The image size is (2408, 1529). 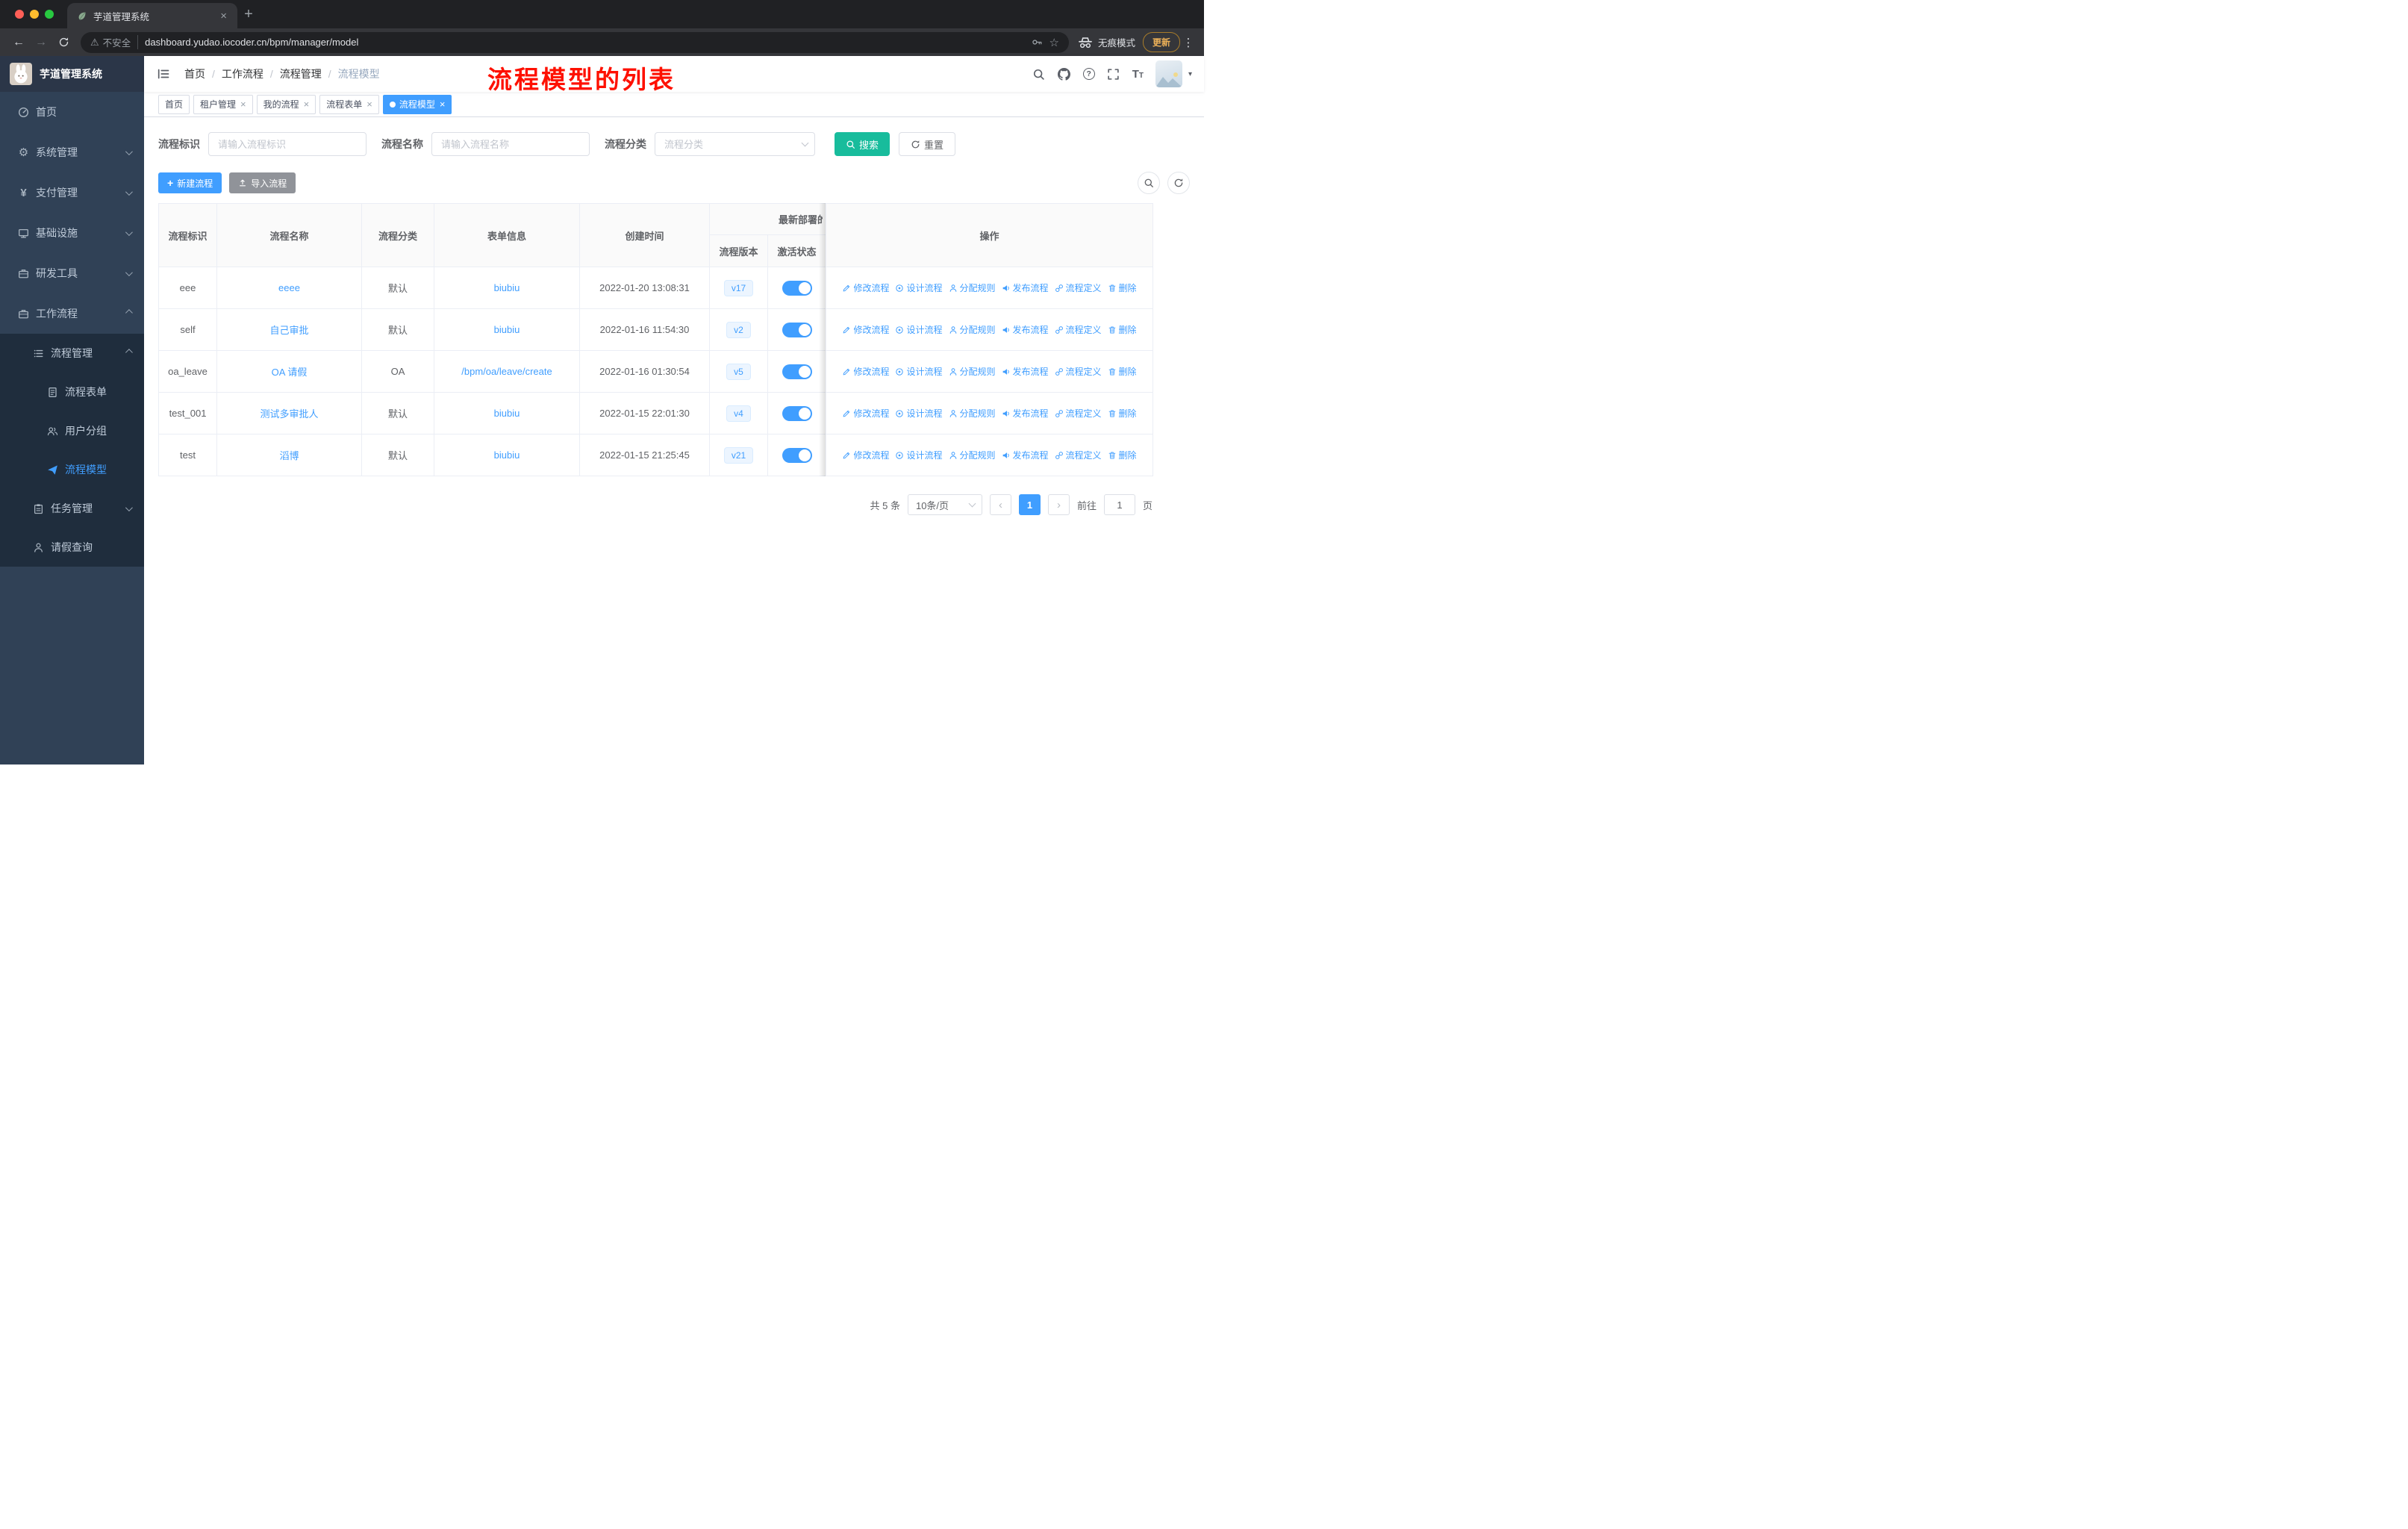 What do you see at coordinates (288, 330) in the screenshot?
I see `process-name-link: 自己审批` at bounding box center [288, 330].